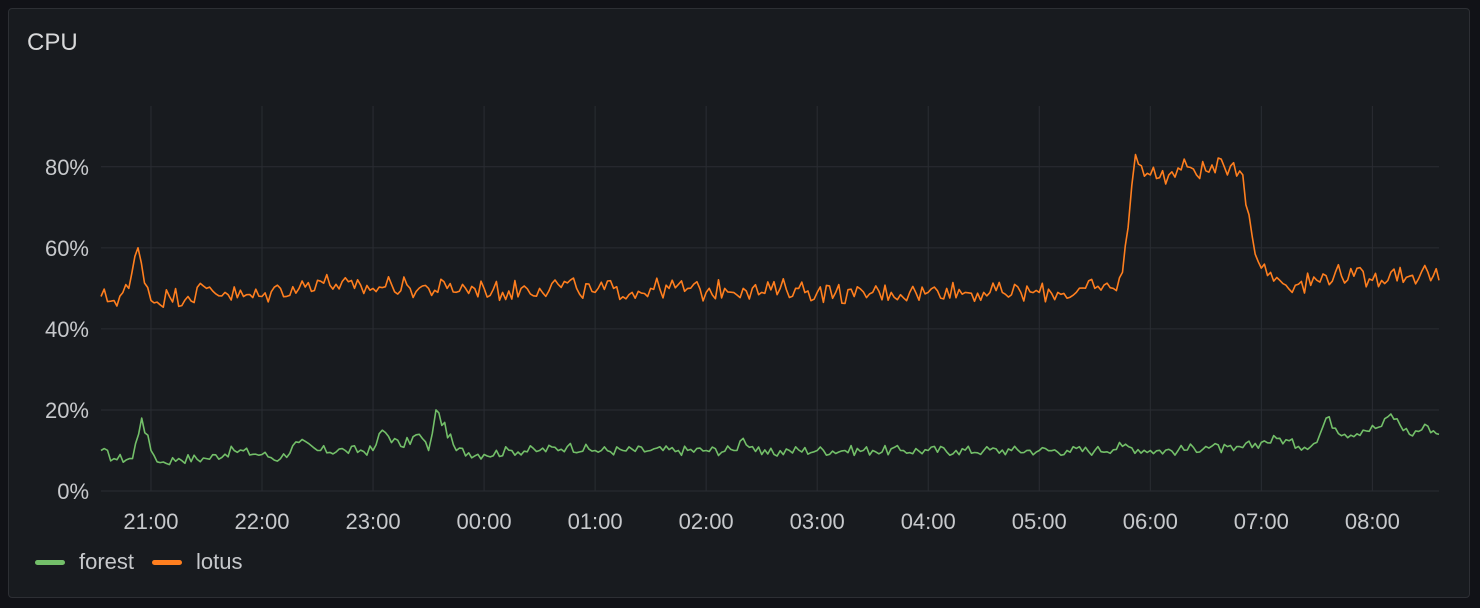  I want to click on y-tick-label: 0%, so click(73, 491).